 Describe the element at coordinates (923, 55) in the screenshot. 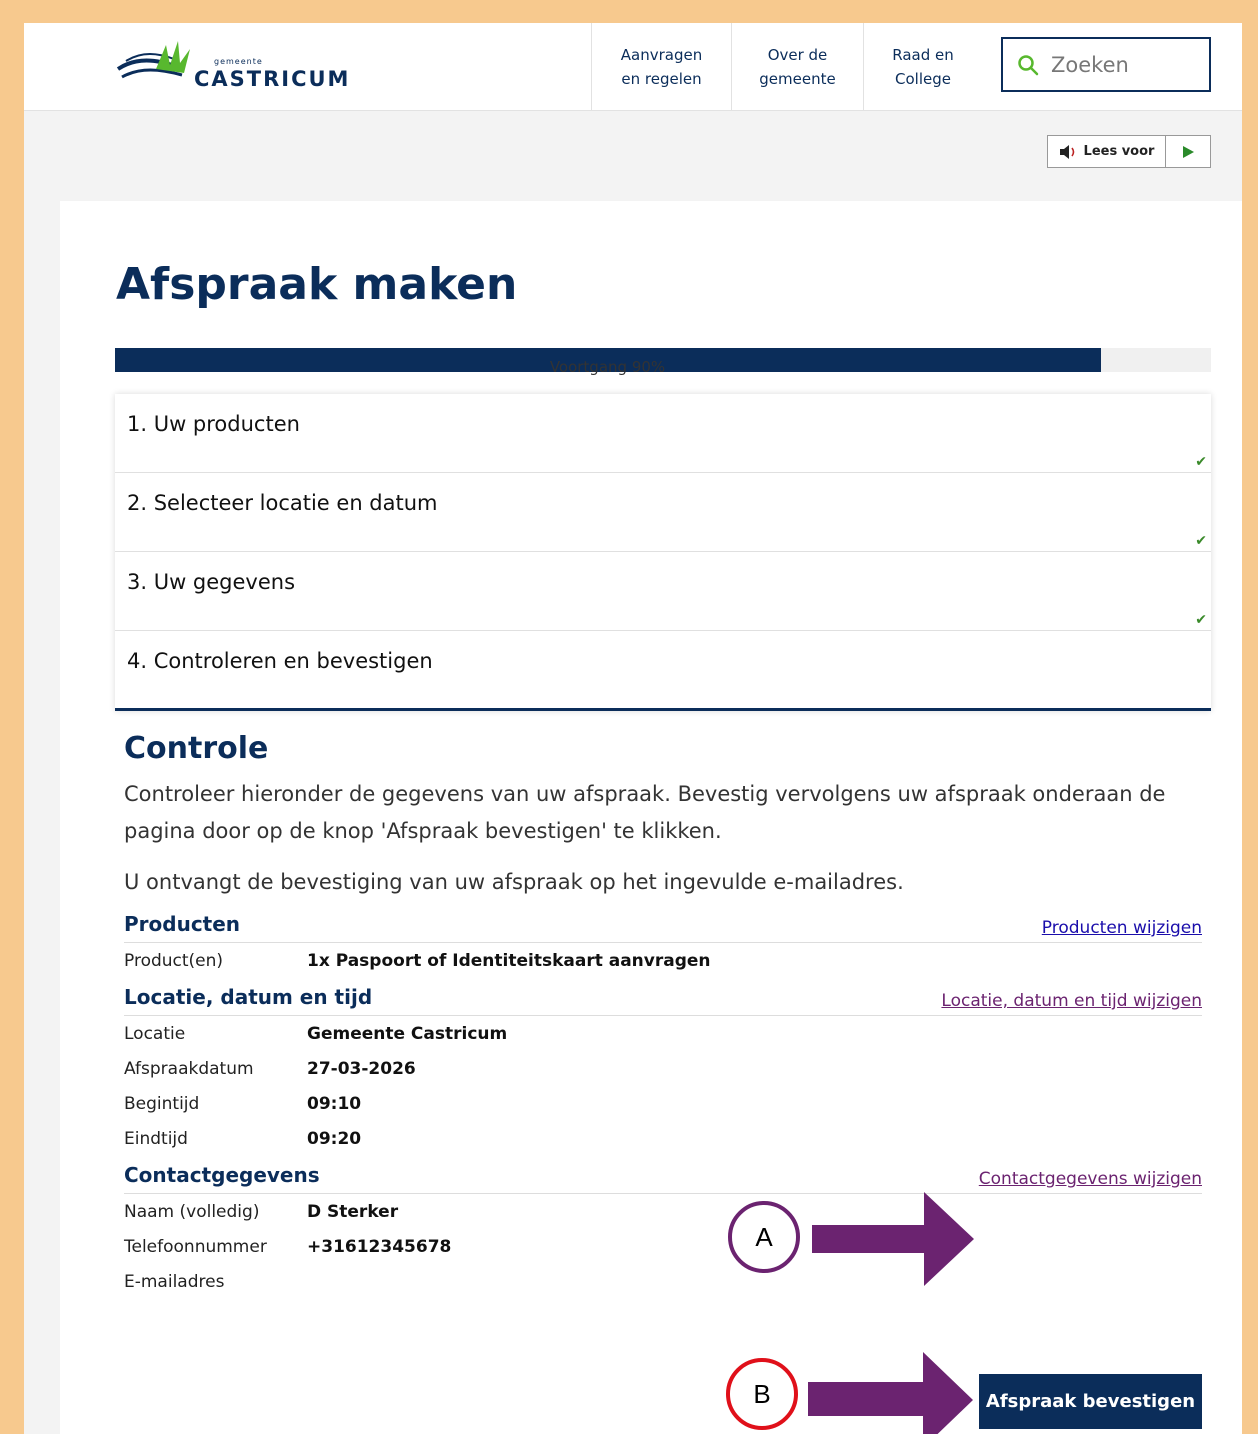

I see `nav-label-line1: Raad en` at that location.